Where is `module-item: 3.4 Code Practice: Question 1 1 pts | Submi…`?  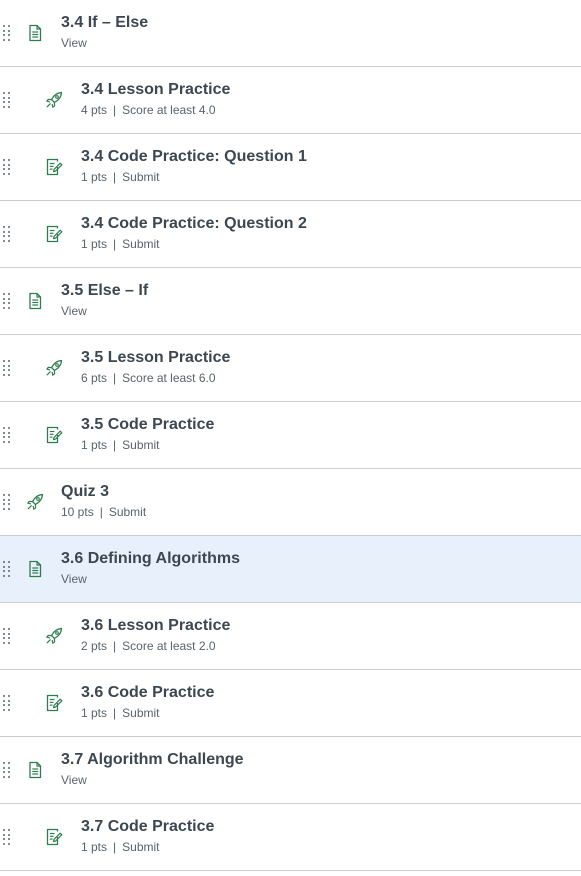
module-item: 3.4 Code Practice: Question 1 1 pts | Submi… is located at coordinates (290, 167).